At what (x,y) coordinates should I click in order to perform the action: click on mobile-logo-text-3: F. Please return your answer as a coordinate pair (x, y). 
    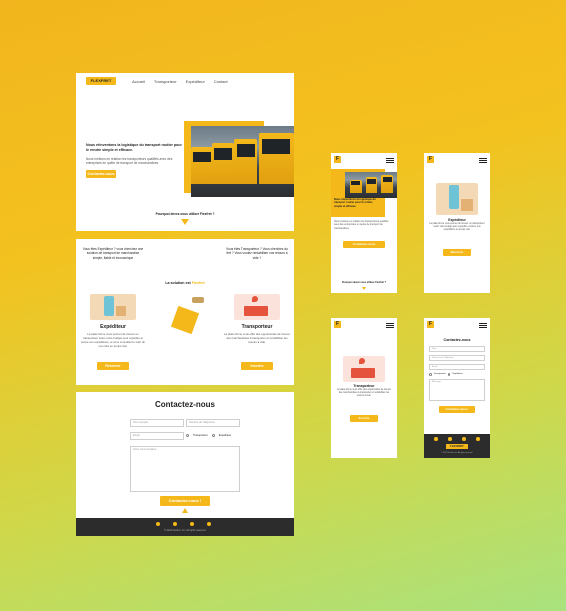
    Looking at the image, I should click on (337, 324).